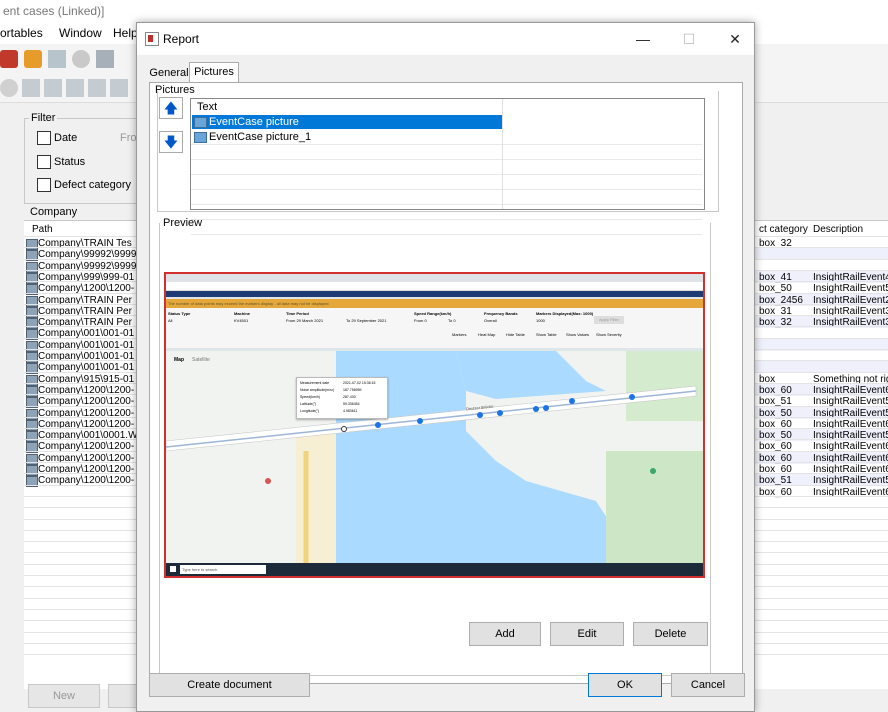 The image size is (888, 712). I want to click on close-icon: ✕, so click(735, 39).